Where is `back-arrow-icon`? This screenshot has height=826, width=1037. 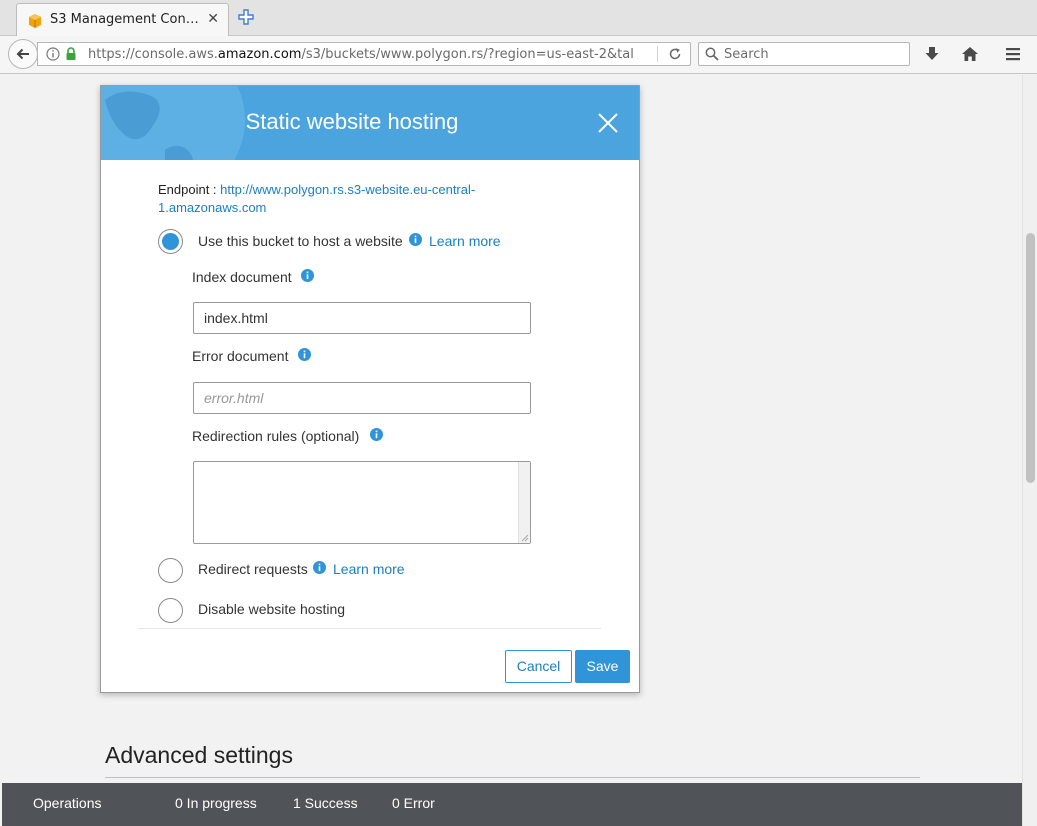
back-arrow-icon is located at coordinates (22, 54).